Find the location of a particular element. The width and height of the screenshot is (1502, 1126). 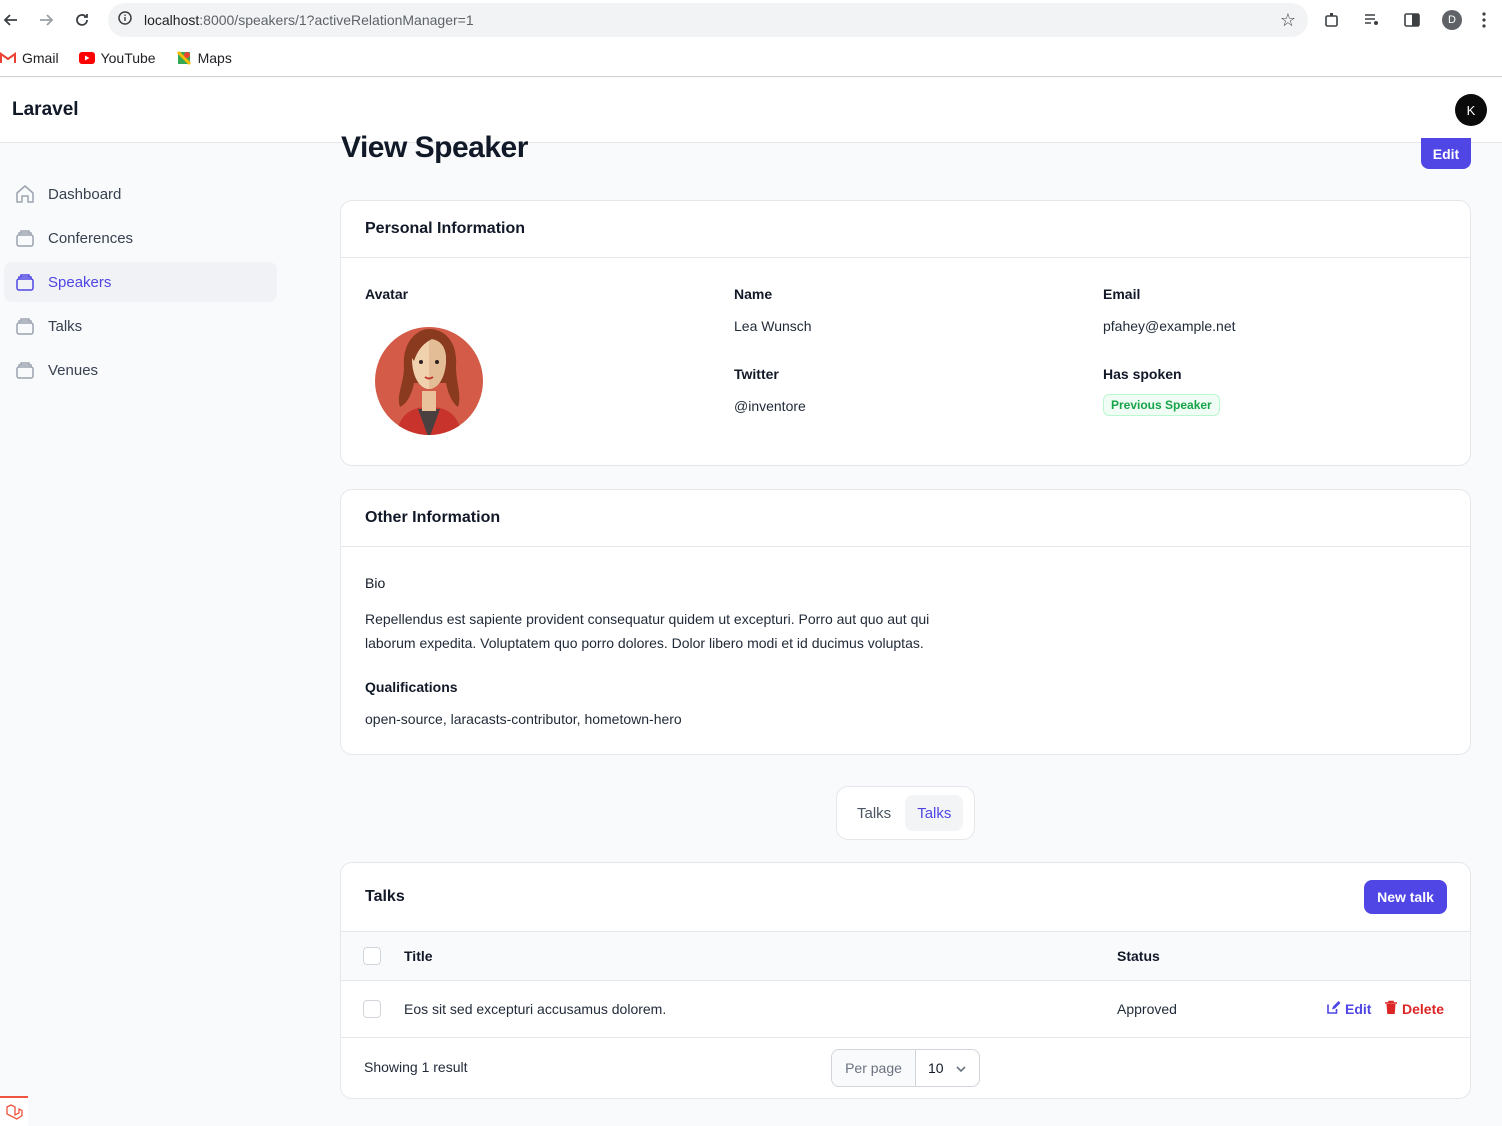

name-label: Name is located at coordinates (753, 294).